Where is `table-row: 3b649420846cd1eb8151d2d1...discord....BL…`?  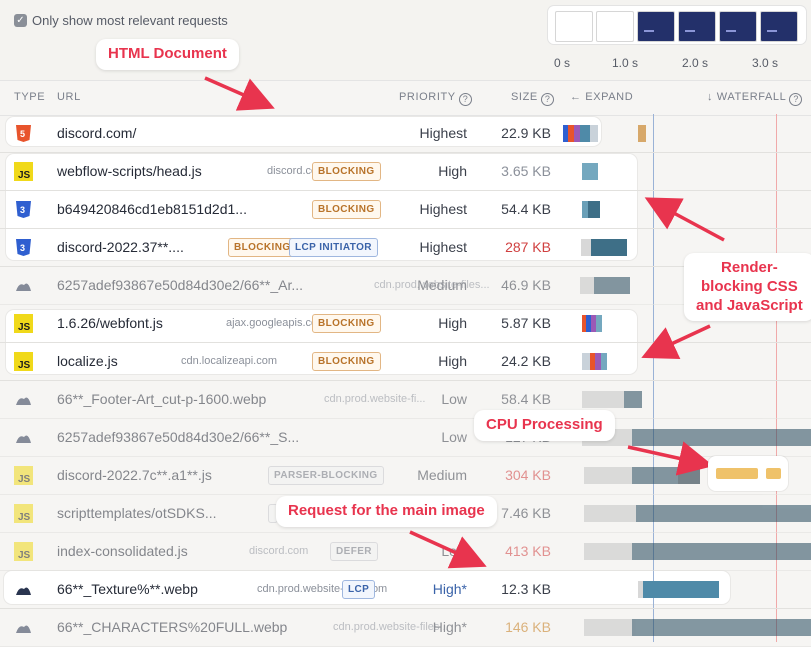 table-row: 3b649420846cd1eb8151d2d1...discord....BL… is located at coordinates (405, 209).